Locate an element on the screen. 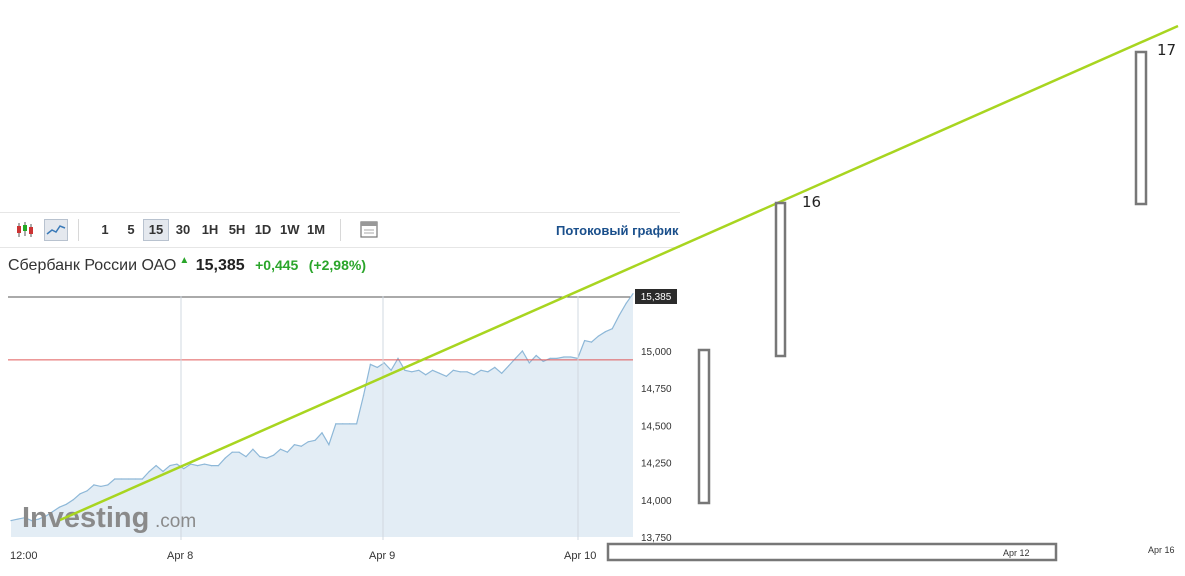  trendline-label-17: 17 is located at coordinates (1166, 50).